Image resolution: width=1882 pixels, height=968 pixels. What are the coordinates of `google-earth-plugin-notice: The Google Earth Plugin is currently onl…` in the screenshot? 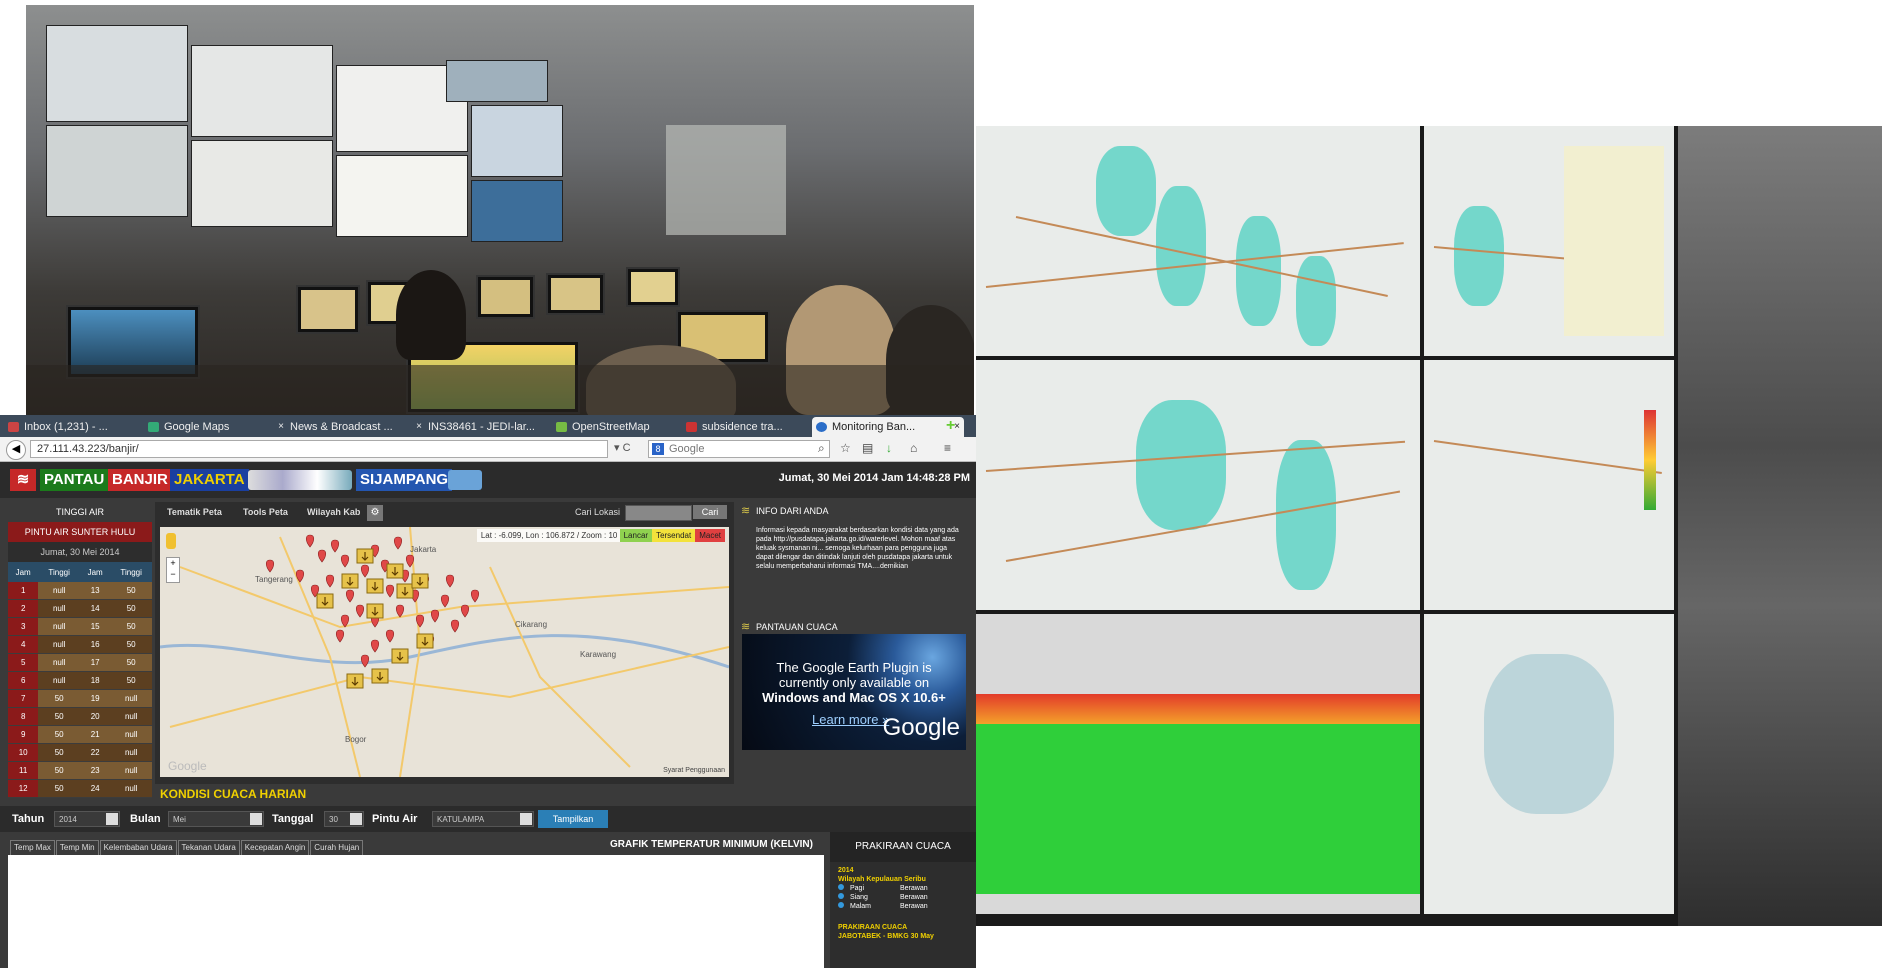 It's located at (854, 692).